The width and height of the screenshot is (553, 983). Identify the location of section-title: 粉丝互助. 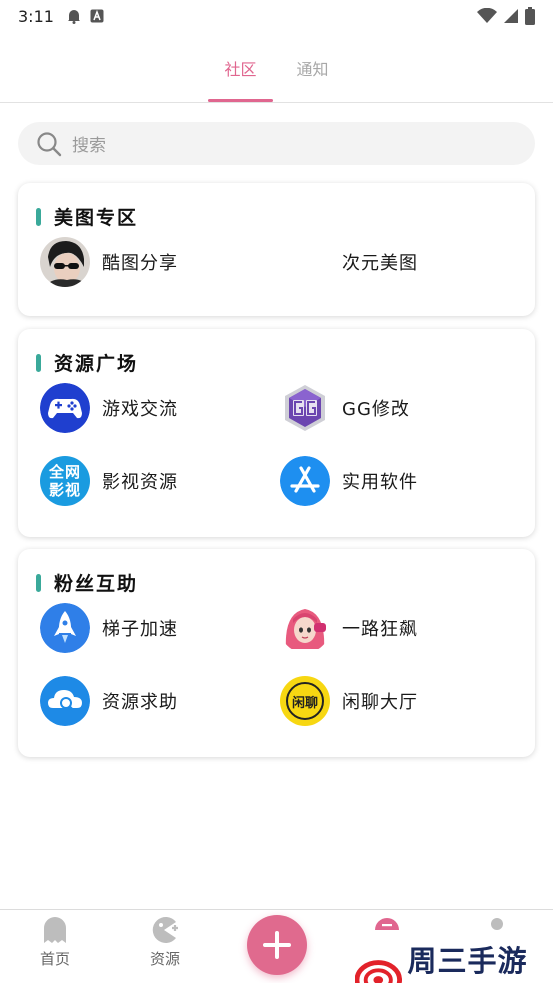
(96, 584).